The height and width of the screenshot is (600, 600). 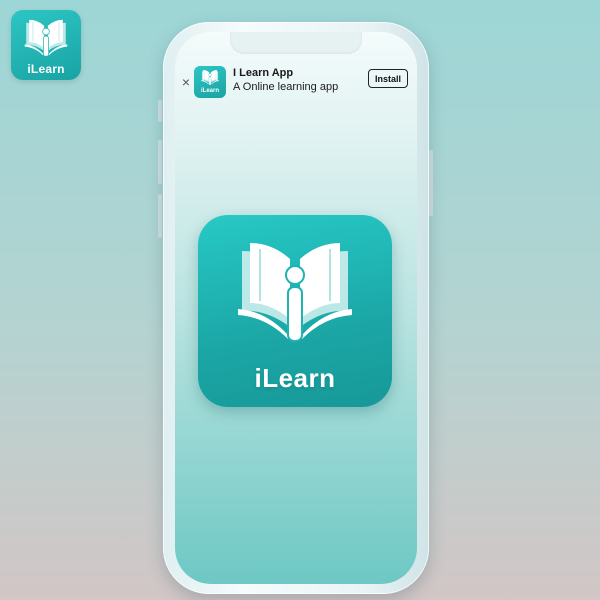 I want to click on banner-app-name: I Learn App, so click(x=263, y=73).